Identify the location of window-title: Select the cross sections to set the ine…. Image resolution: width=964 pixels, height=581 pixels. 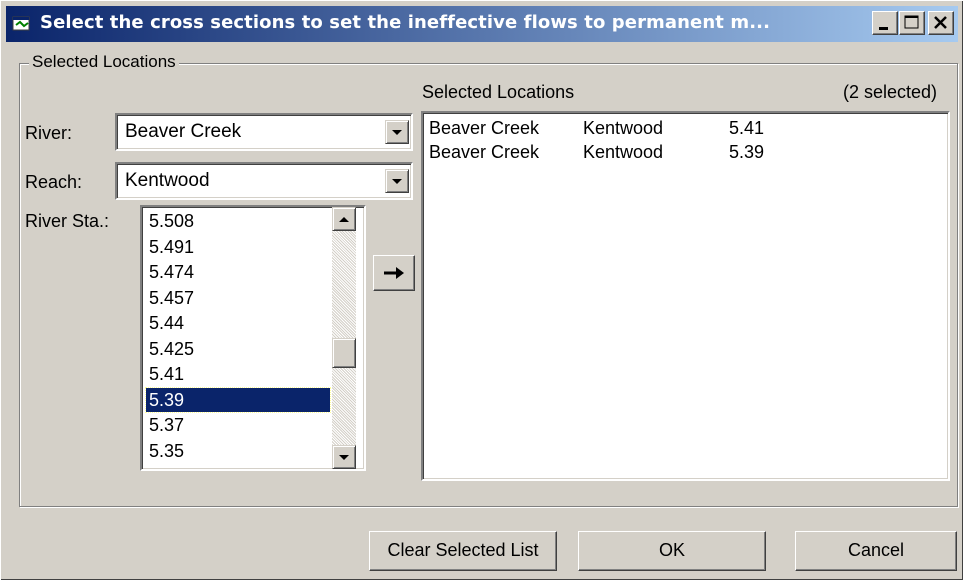
(405, 22).